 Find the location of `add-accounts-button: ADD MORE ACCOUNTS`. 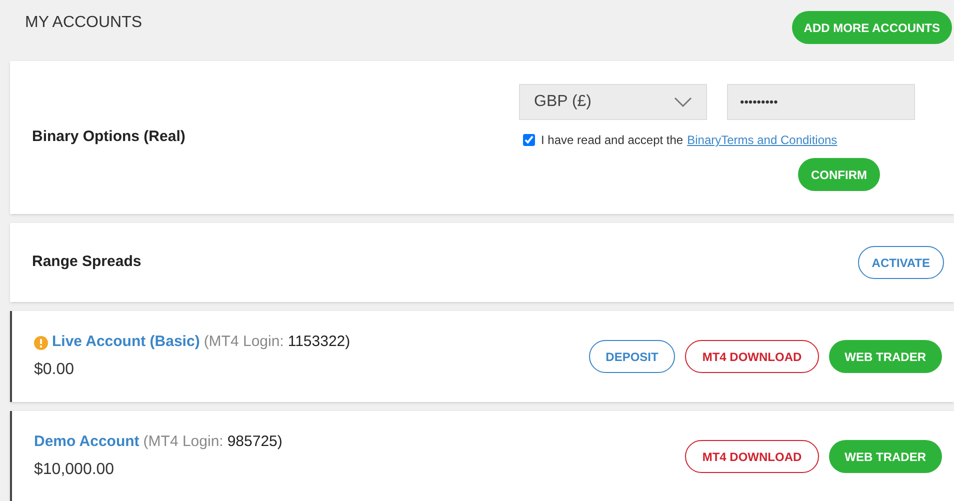

add-accounts-button: ADD MORE ACCOUNTS is located at coordinates (872, 27).